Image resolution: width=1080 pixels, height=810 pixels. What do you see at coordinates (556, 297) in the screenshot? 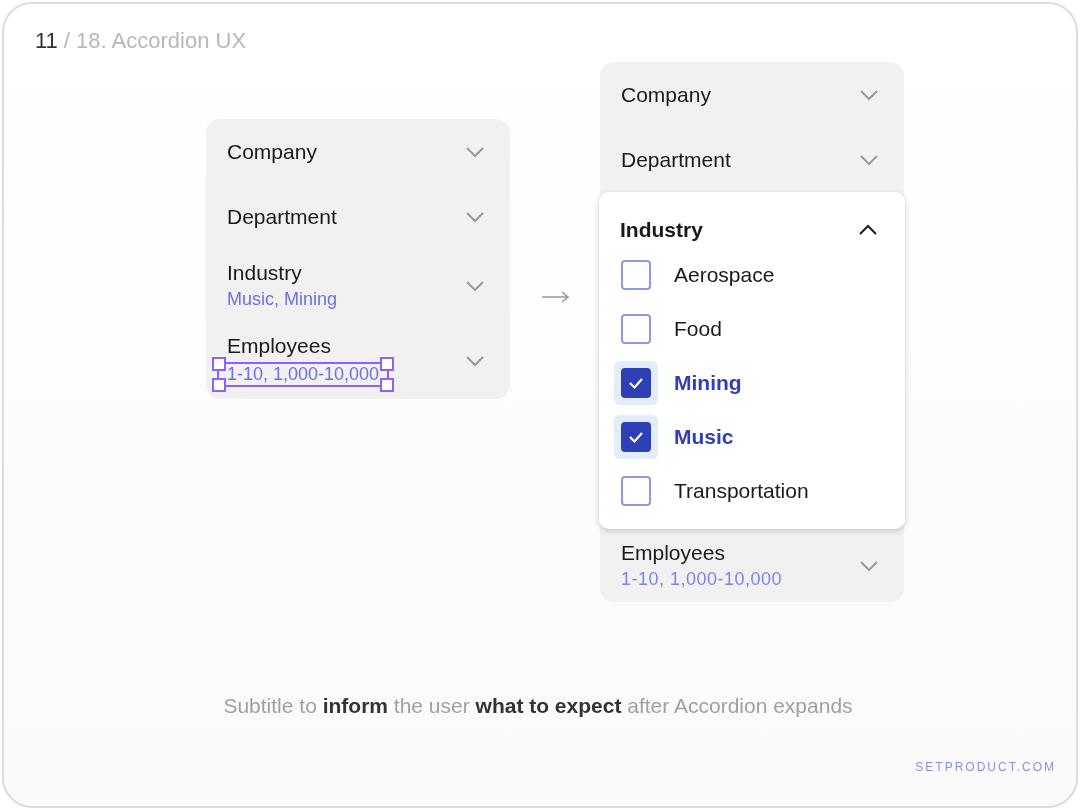
I see `arrow-right-icon` at bounding box center [556, 297].